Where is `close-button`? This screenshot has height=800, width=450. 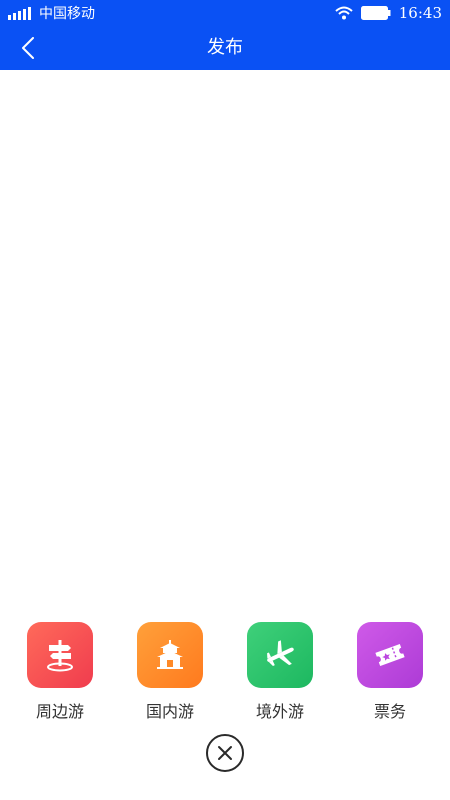
close-button is located at coordinates (225, 753).